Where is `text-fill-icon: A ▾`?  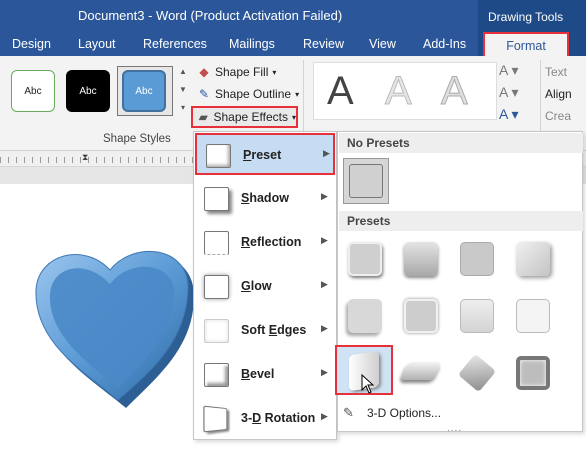
text-fill-icon: A ▾ is located at coordinates (519, 70).